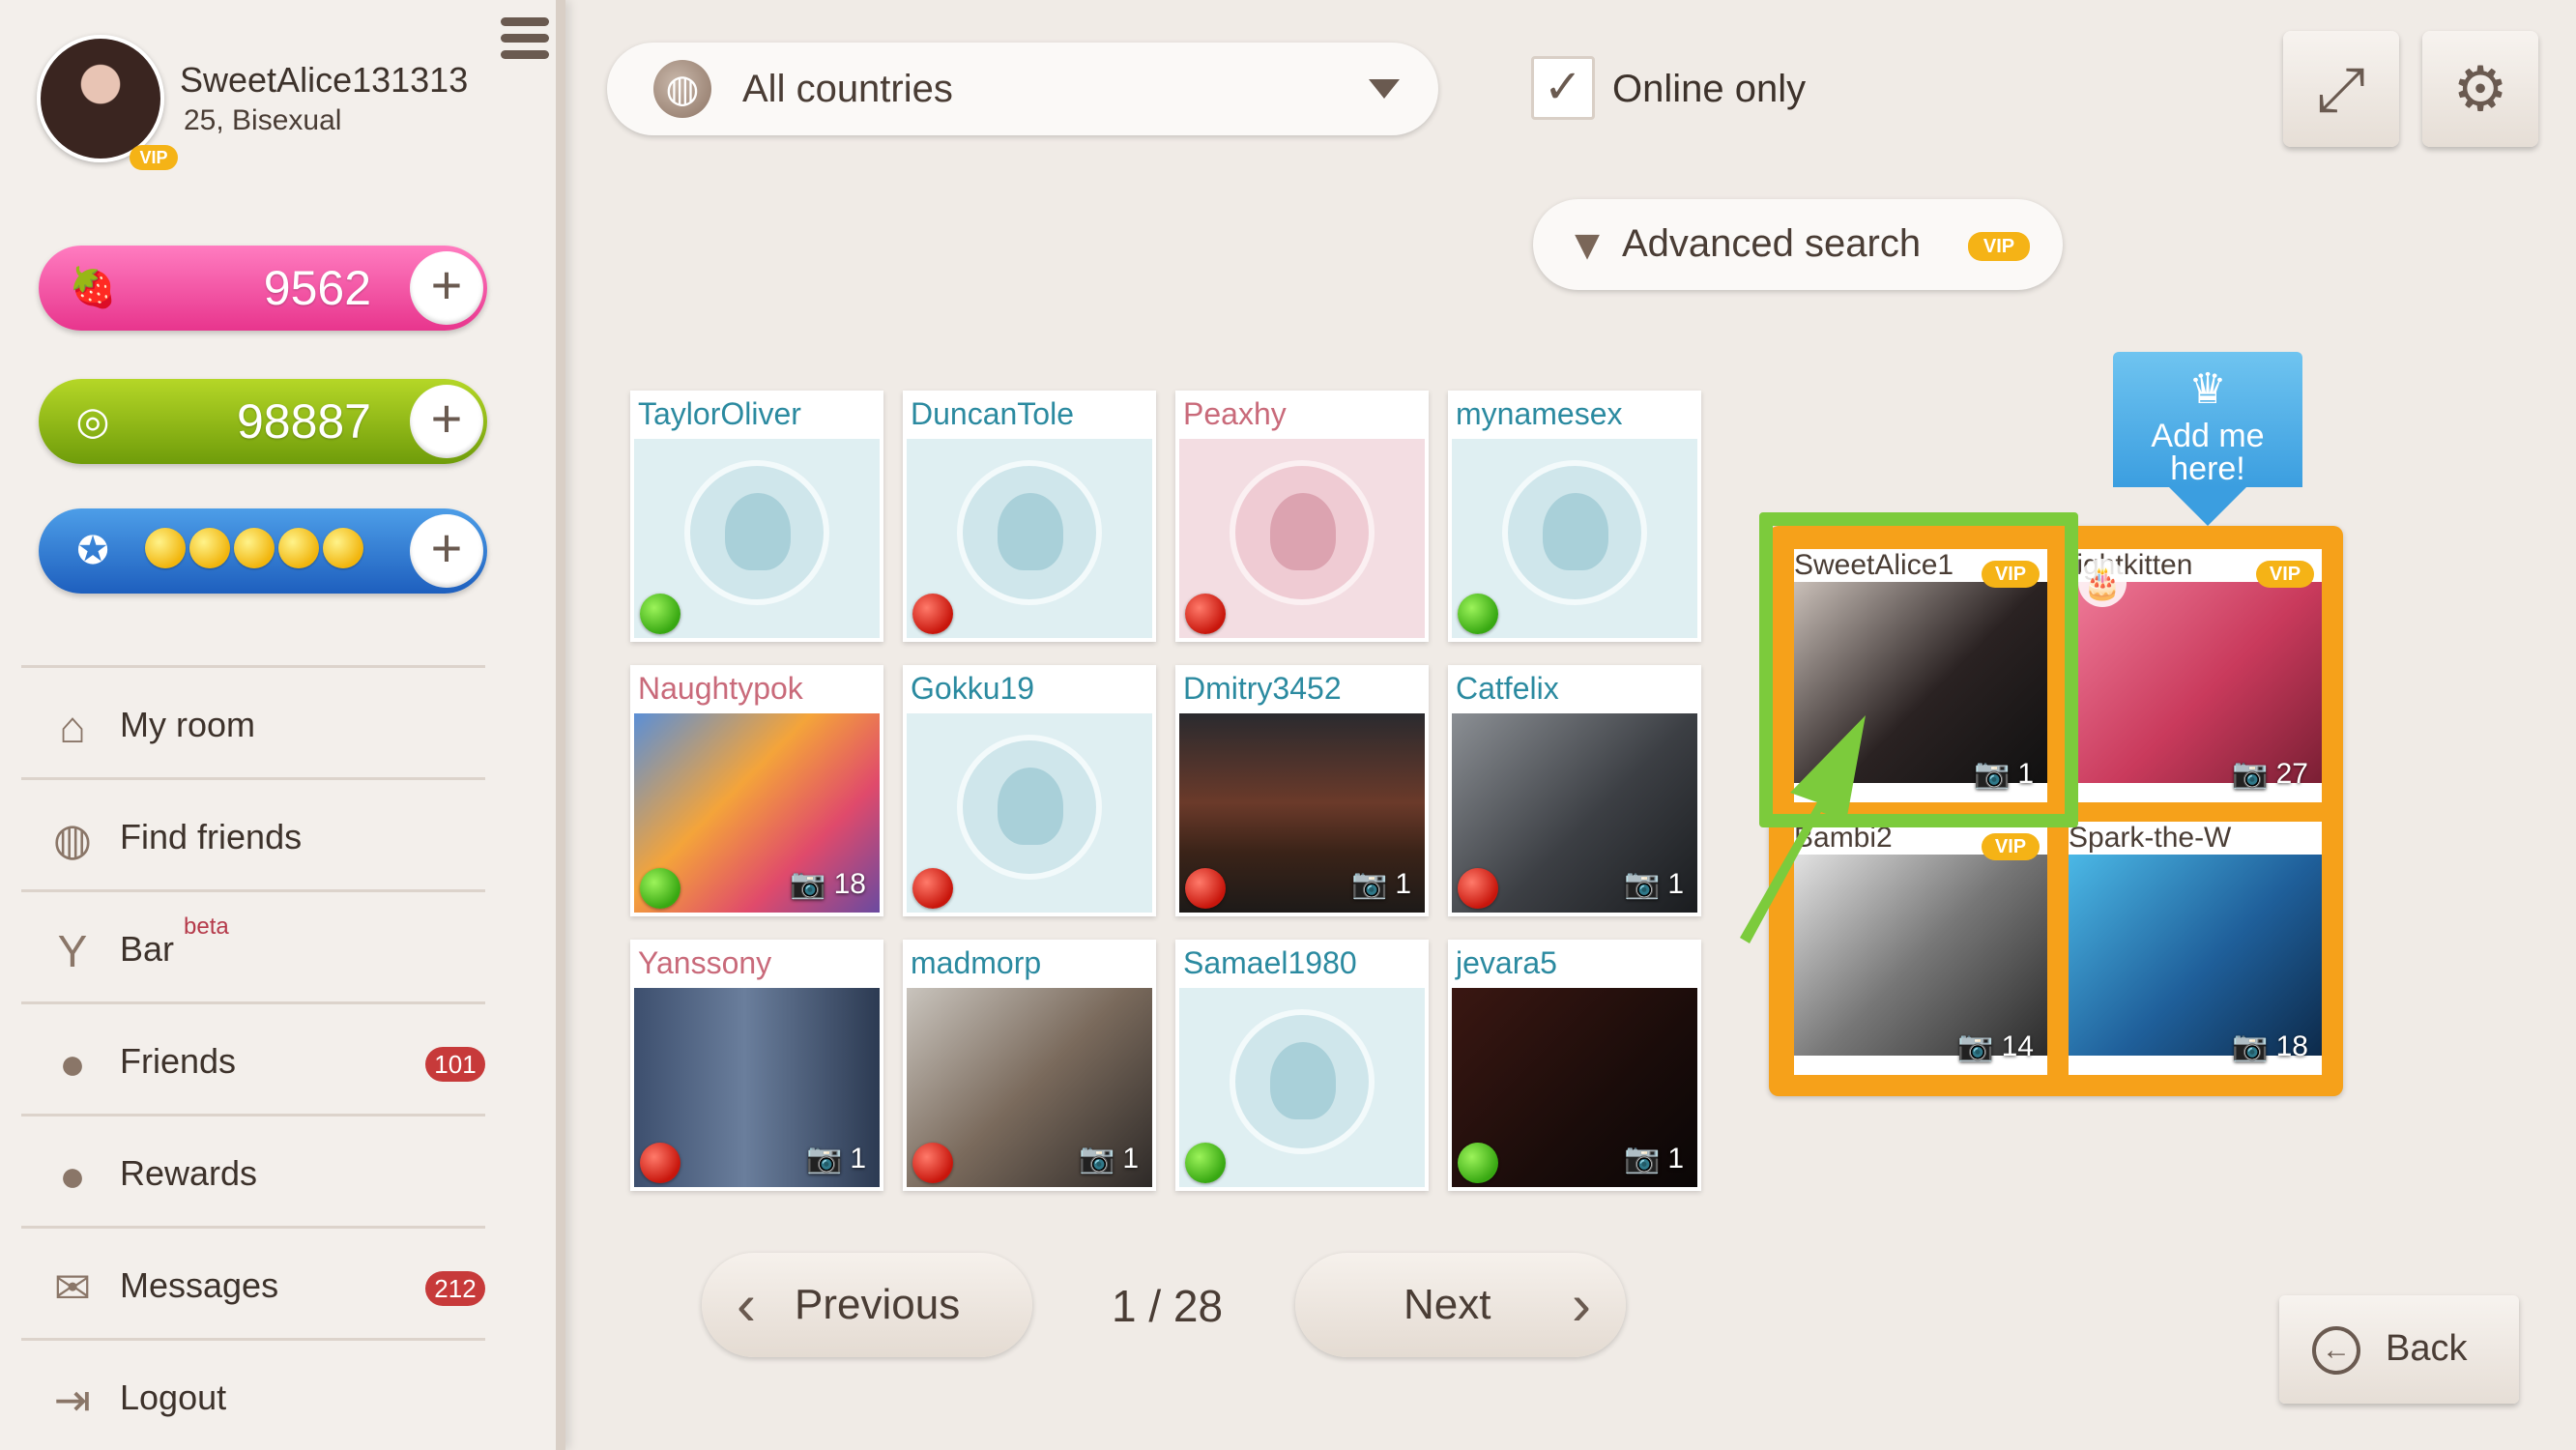 This screenshot has height=1450, width=2576. I want to click on crown-icon: ♛, so click(2207, 389).